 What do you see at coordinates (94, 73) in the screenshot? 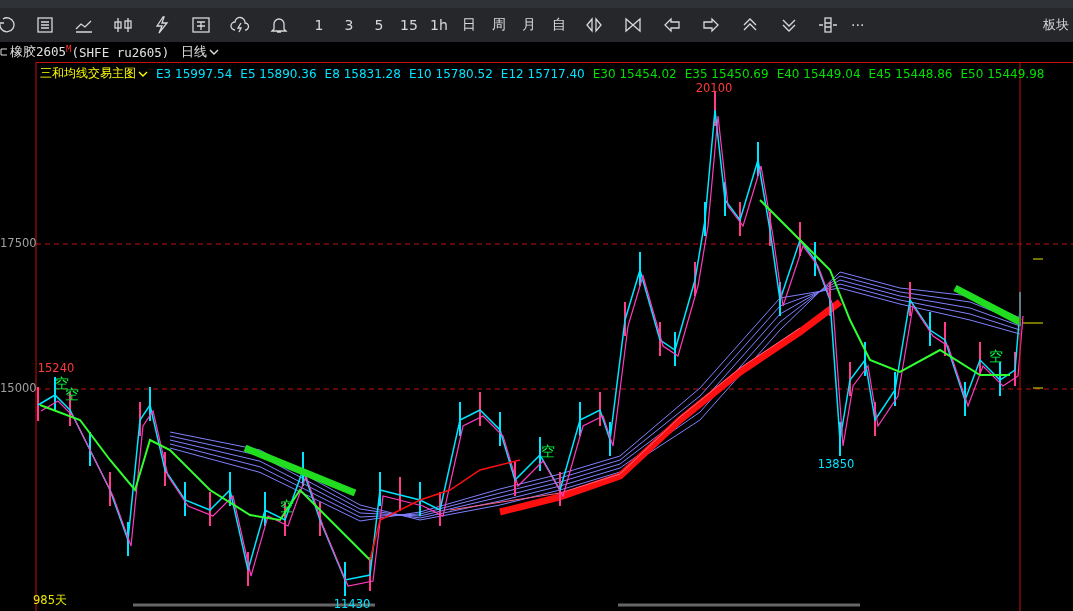
I see `indicator-dropdown: 三和均线交易主图` at bounding box center [94, 73].